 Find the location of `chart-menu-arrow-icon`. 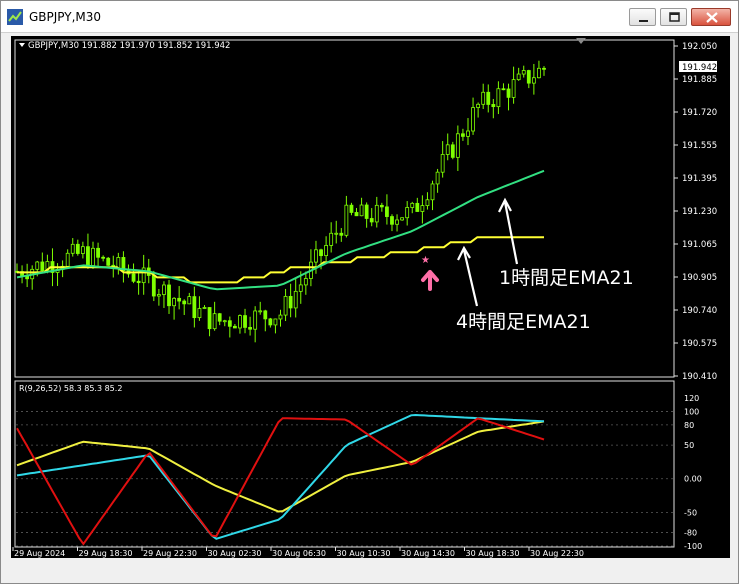

chart-menu-arrow-icon is located at coordinates (22, 45).